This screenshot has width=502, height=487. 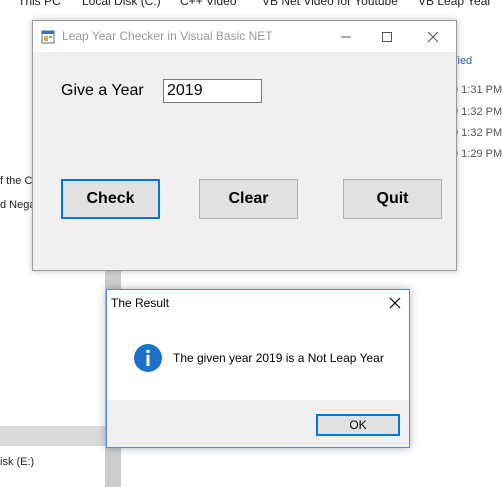 What do you see at coordinates (278, 358) in the screenshot?
I see `dialog-message: The given year 2019 is a Not Leap Year` at bounding box center [278, 358].